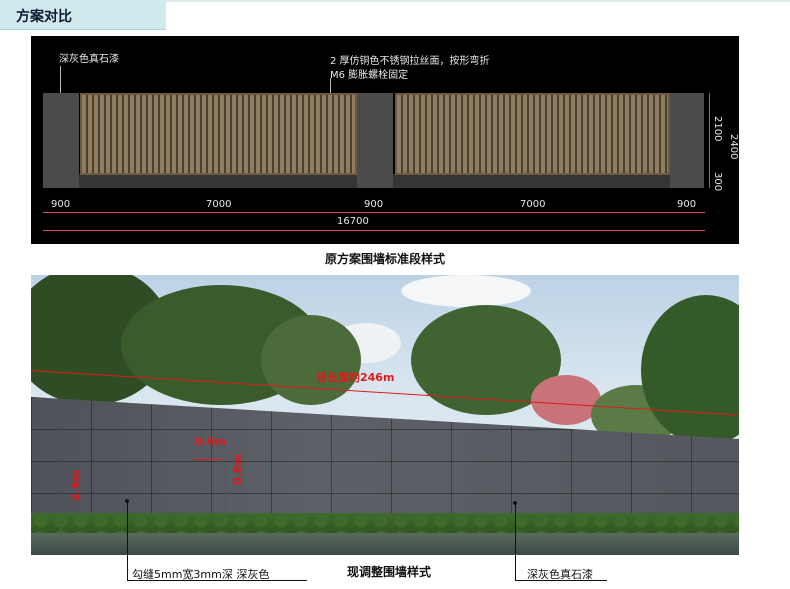 The height and width of the screenshot is (589, 790). What do you see at coordinates (560, 574) in the screenshot?
I see `callout-stone: 深灰色真石漆` at bounding box center [560, 574].